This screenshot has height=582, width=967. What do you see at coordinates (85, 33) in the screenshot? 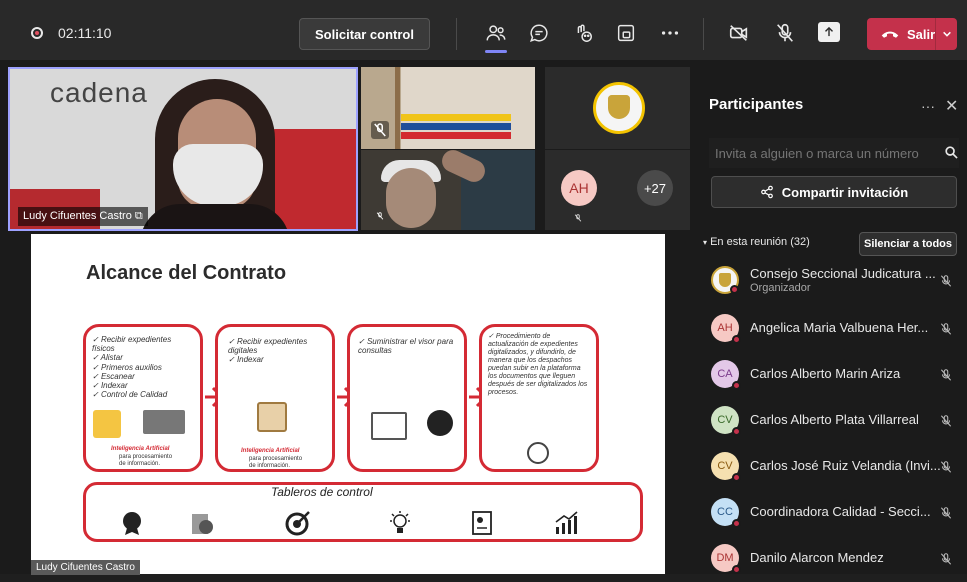
I see `meeting-timer: 02:11:10` at bounding box center [85, 33].